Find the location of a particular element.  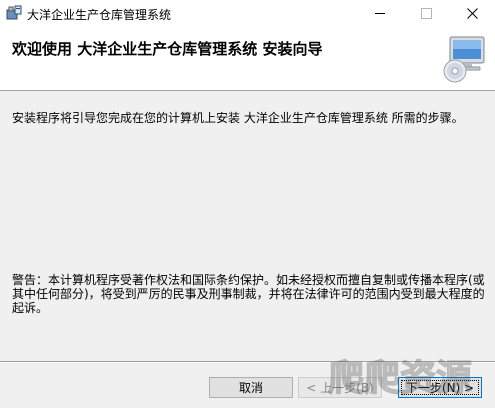

wizard-heading: 欢迎使用 大洋企业生产仓库管理系统 安装向导 is located at coordinates (167, 49).